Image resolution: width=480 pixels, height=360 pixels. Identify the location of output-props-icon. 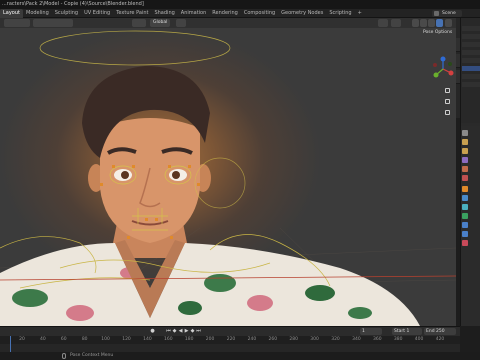
(465, 151).